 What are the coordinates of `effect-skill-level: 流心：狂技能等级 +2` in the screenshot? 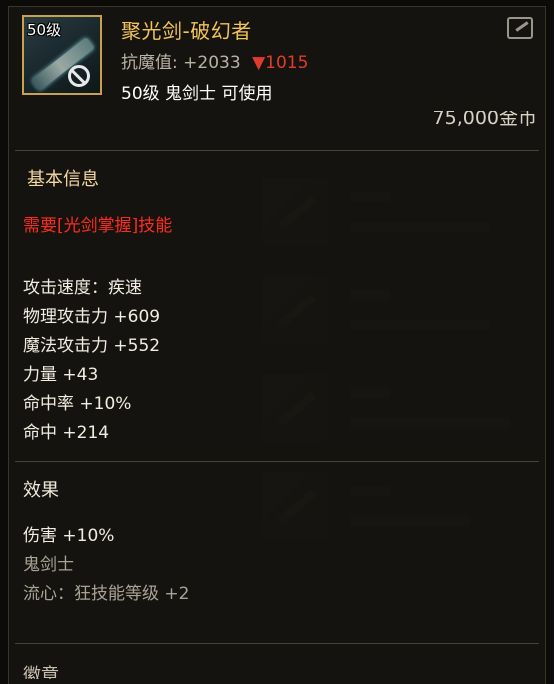 It's located at (106, 594).